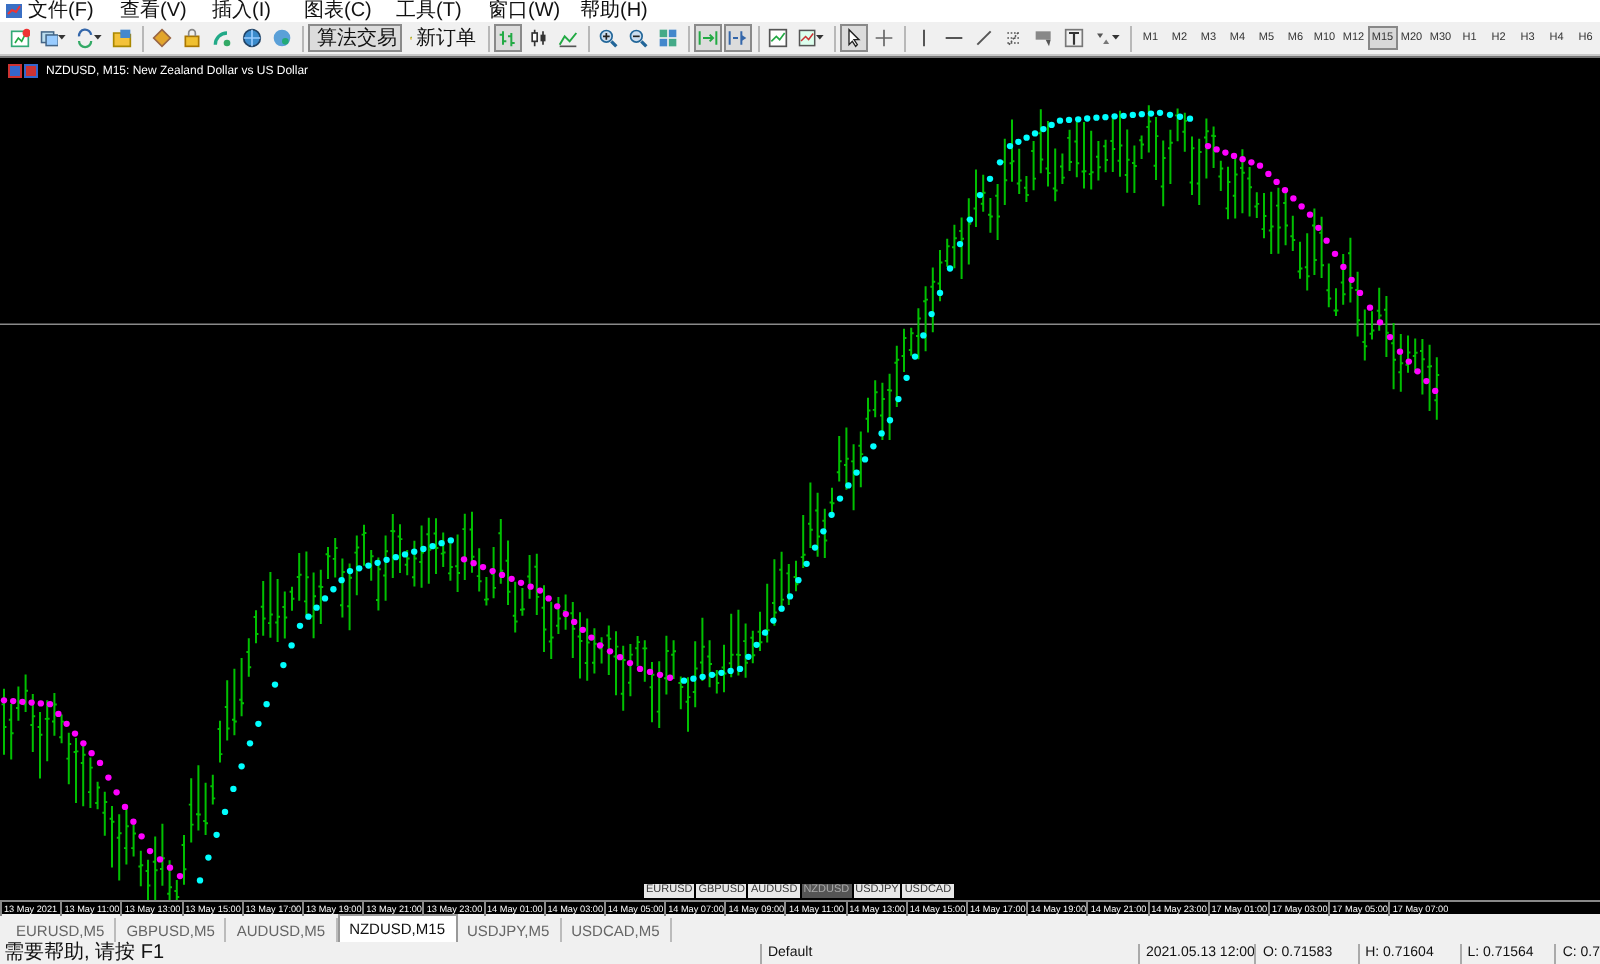 The height and width of the screenshot is (964, 1600). What do you see at coordinates (708, 38) in the screenshot?
I see `auto-scroll-icon` at bounding box center [708, 38].